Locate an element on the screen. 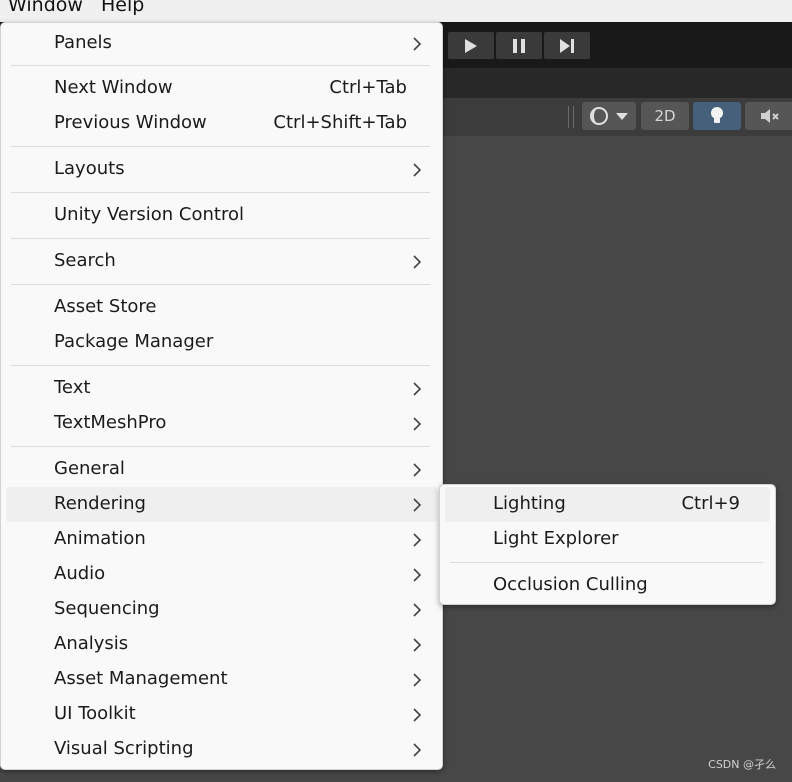  speaker-muted-icon is located at coordinates (770, 116).